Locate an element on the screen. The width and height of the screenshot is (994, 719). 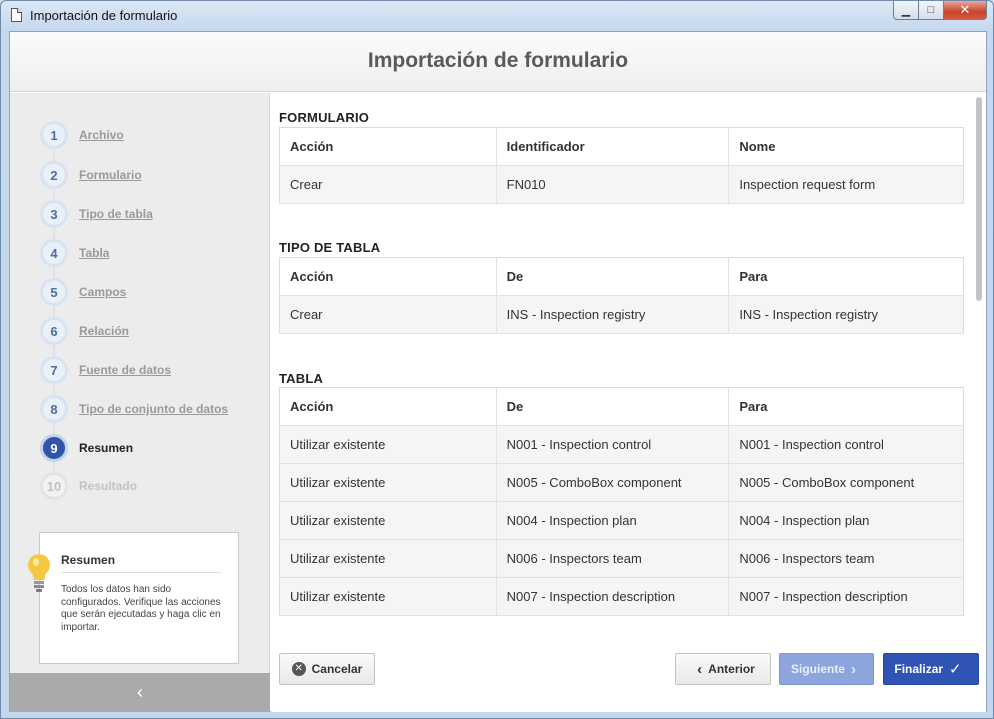
table-cell: Inspection request form is located at coordinates (846, 184).